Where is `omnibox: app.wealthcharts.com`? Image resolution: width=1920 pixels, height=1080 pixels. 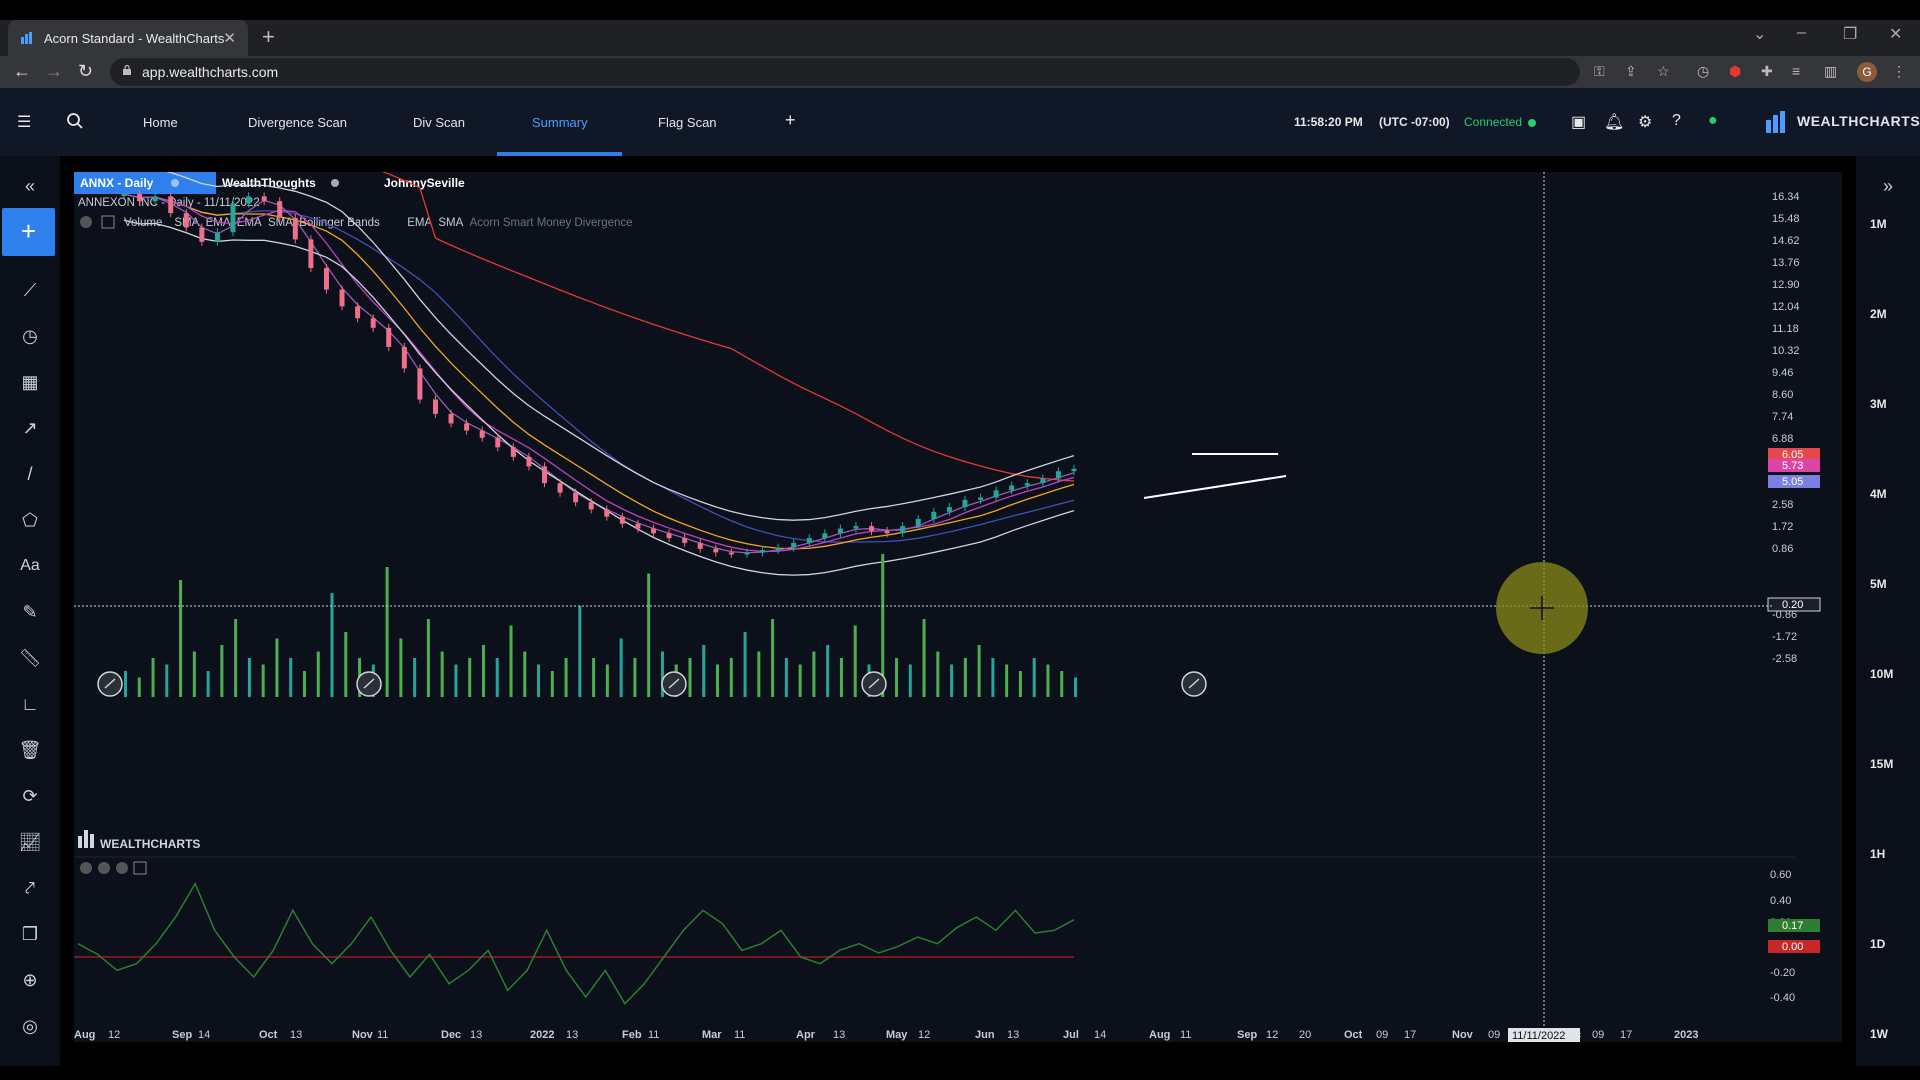 omnibox: app.wealthcharts.com is located at coordinates (845, 72).